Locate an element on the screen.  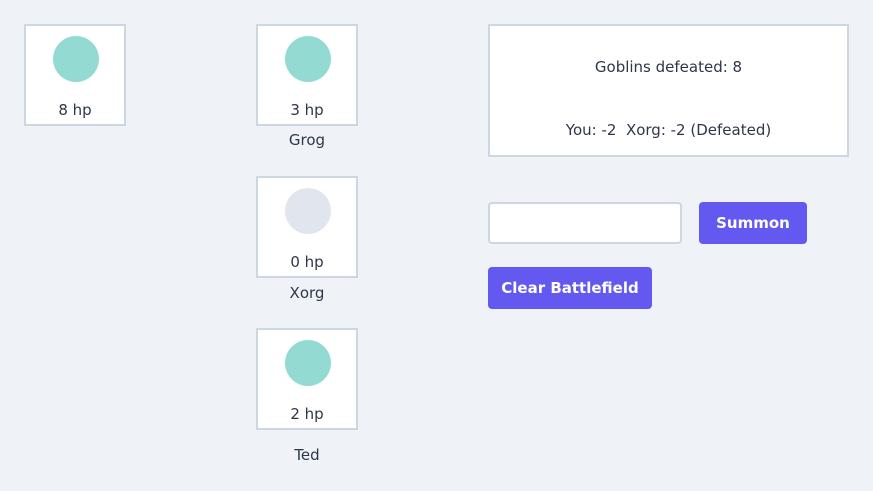
goblin-name: Ted is located at coordinates (307, 455).